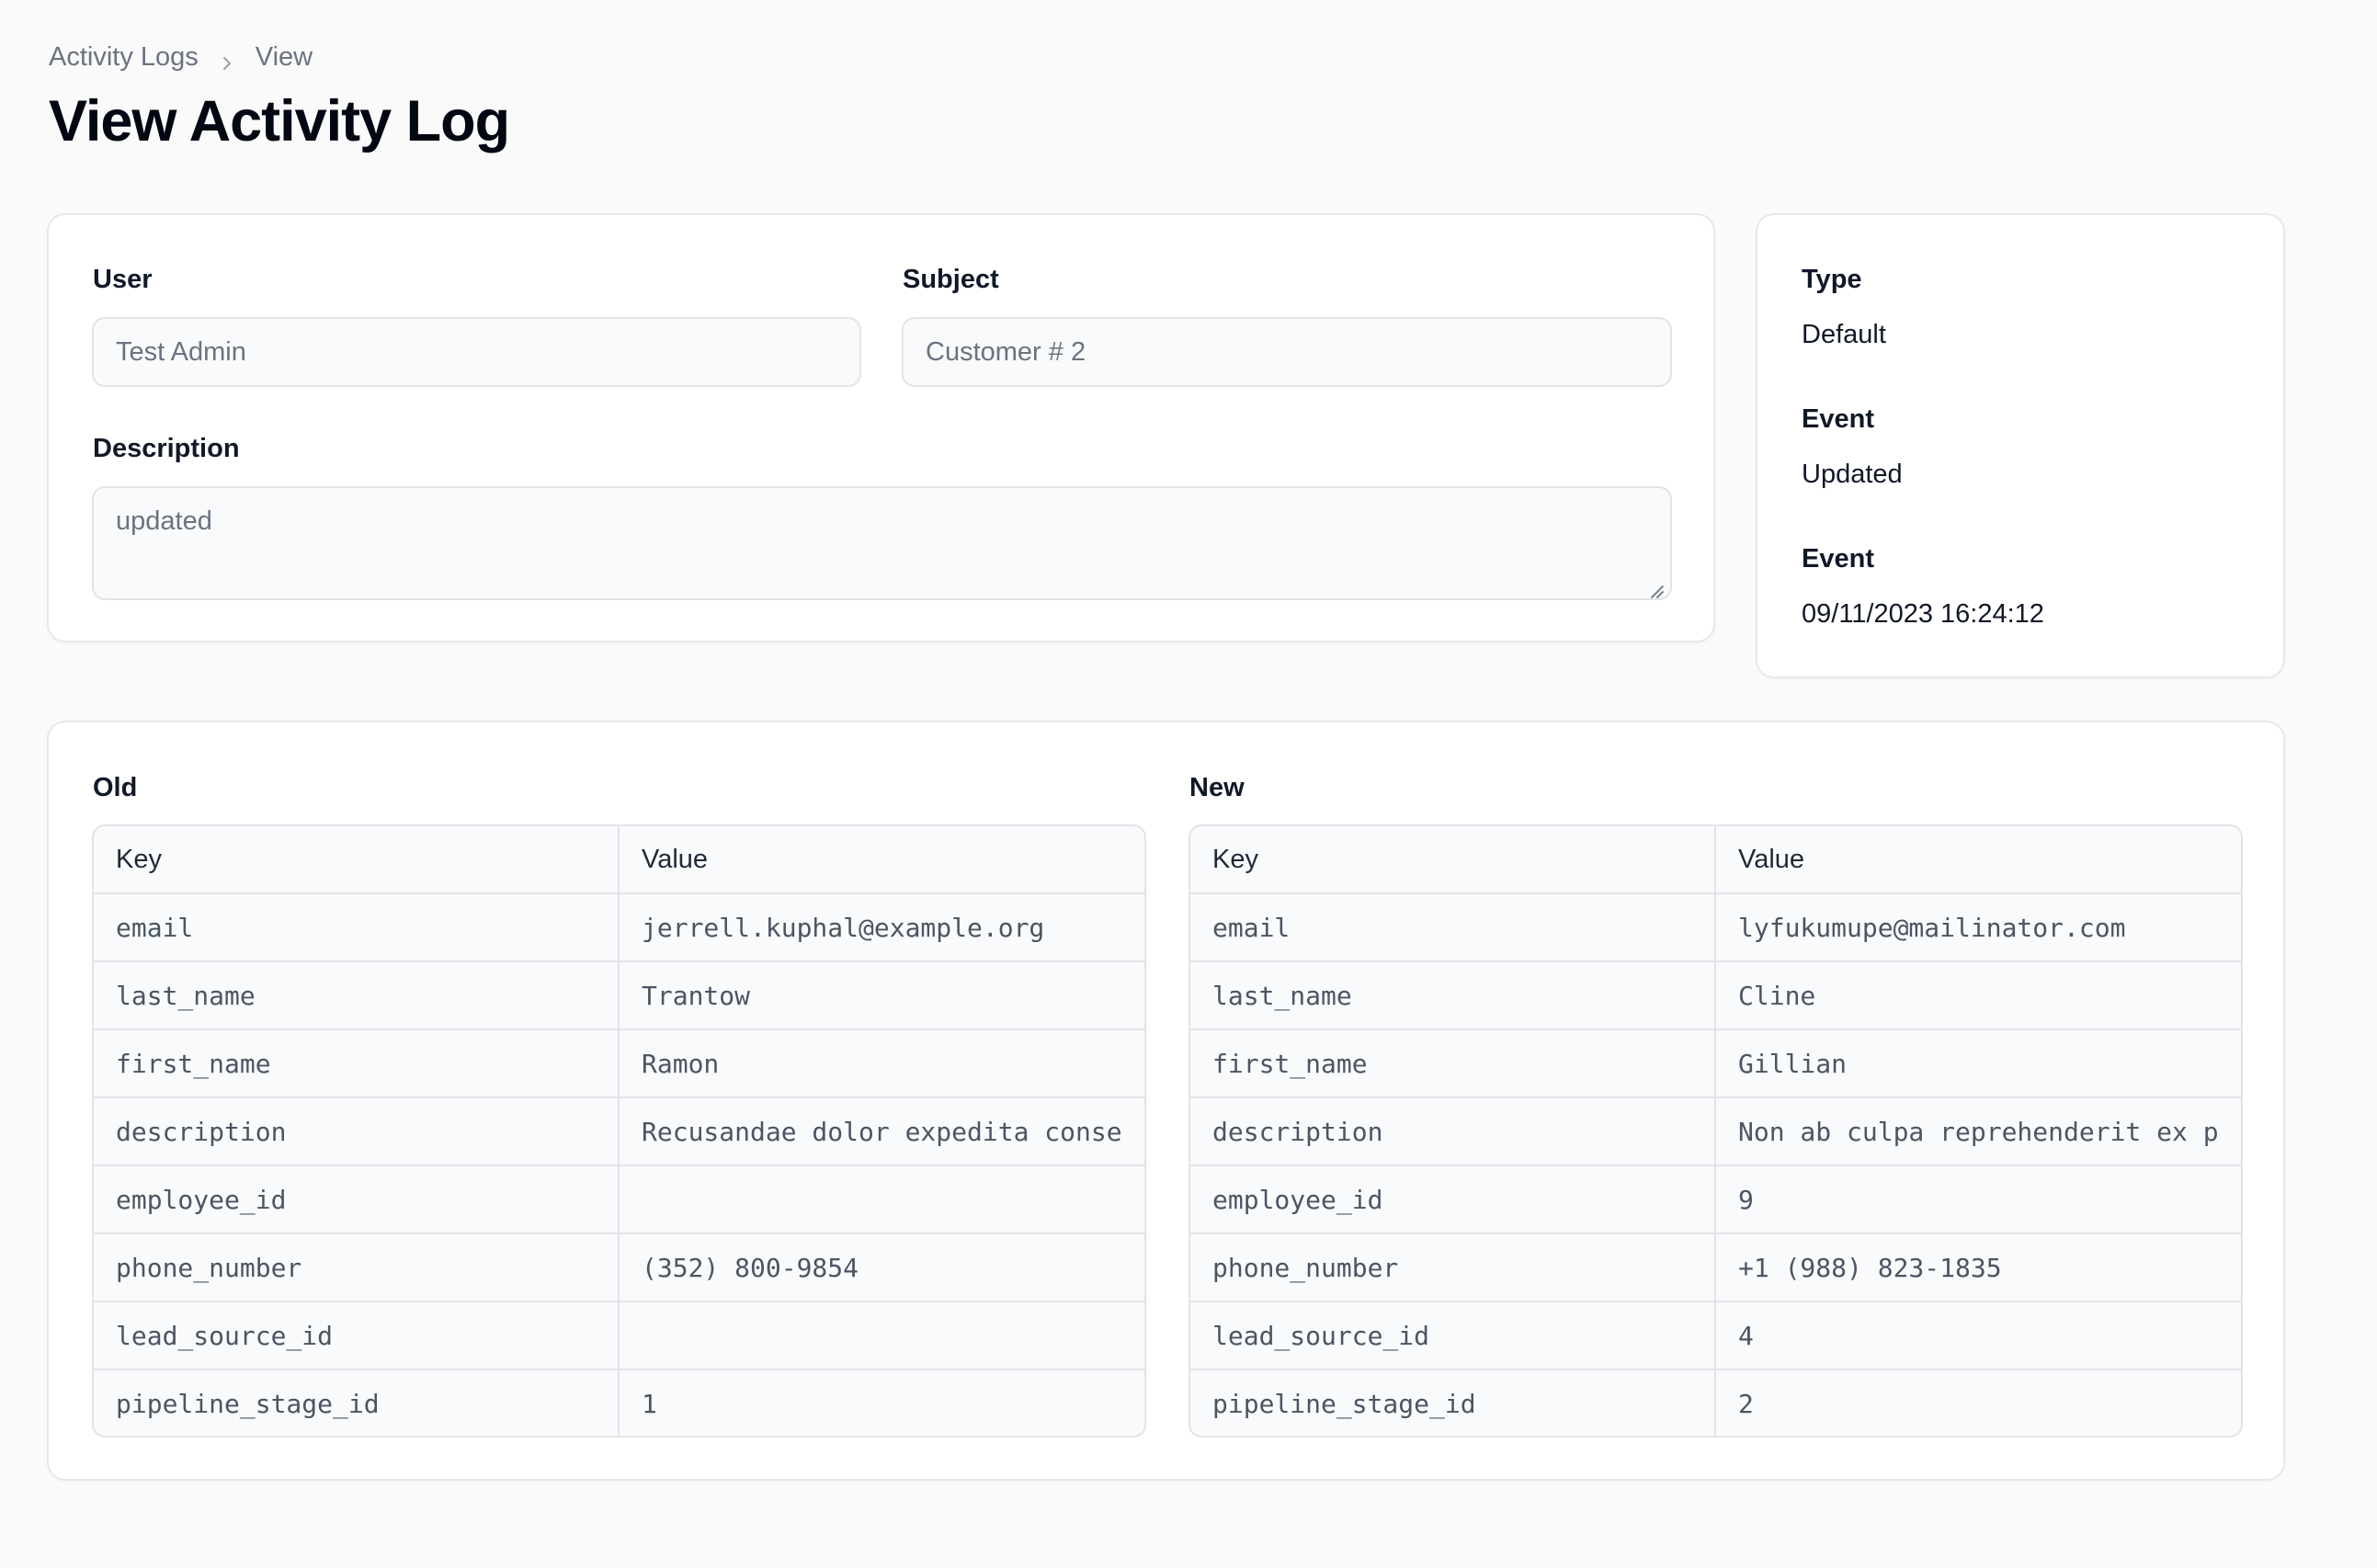 This screenshot has height=1568, width=2377. What do you see at coordinates (1870, 1267) in the screenshot?
I see `row-value: +1 (988) 823-1835` at bounding box center [1870, 1267].